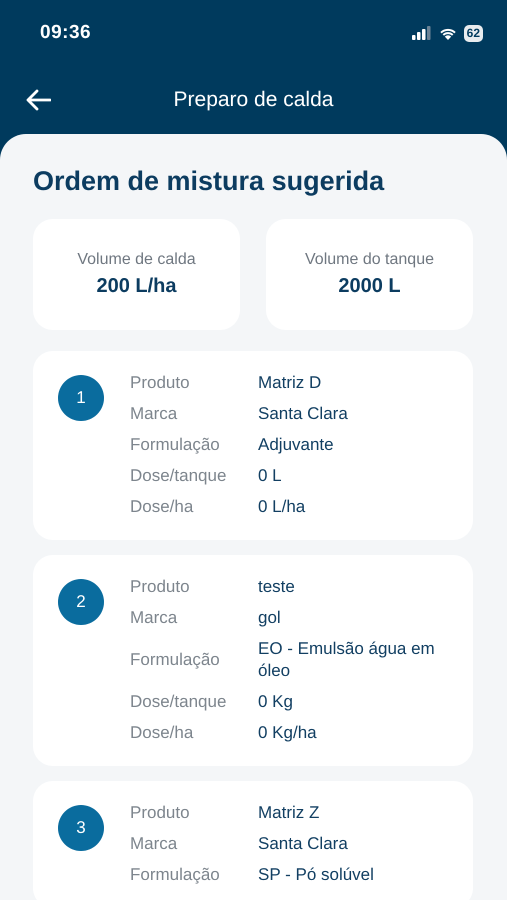 The height and width of the screenshot is (900, 507). Describe the element at coordinates (422, 33) in the screenshot. I see `signal-icon` at that location.